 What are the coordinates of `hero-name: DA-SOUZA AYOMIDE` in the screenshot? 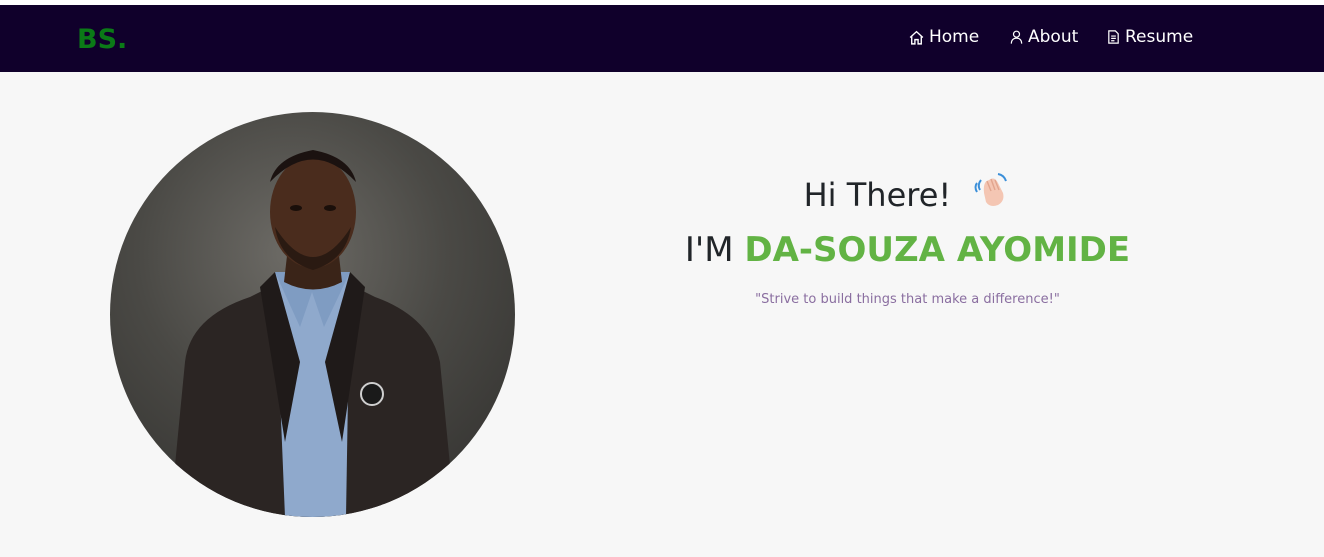 It's located at (937, 250).